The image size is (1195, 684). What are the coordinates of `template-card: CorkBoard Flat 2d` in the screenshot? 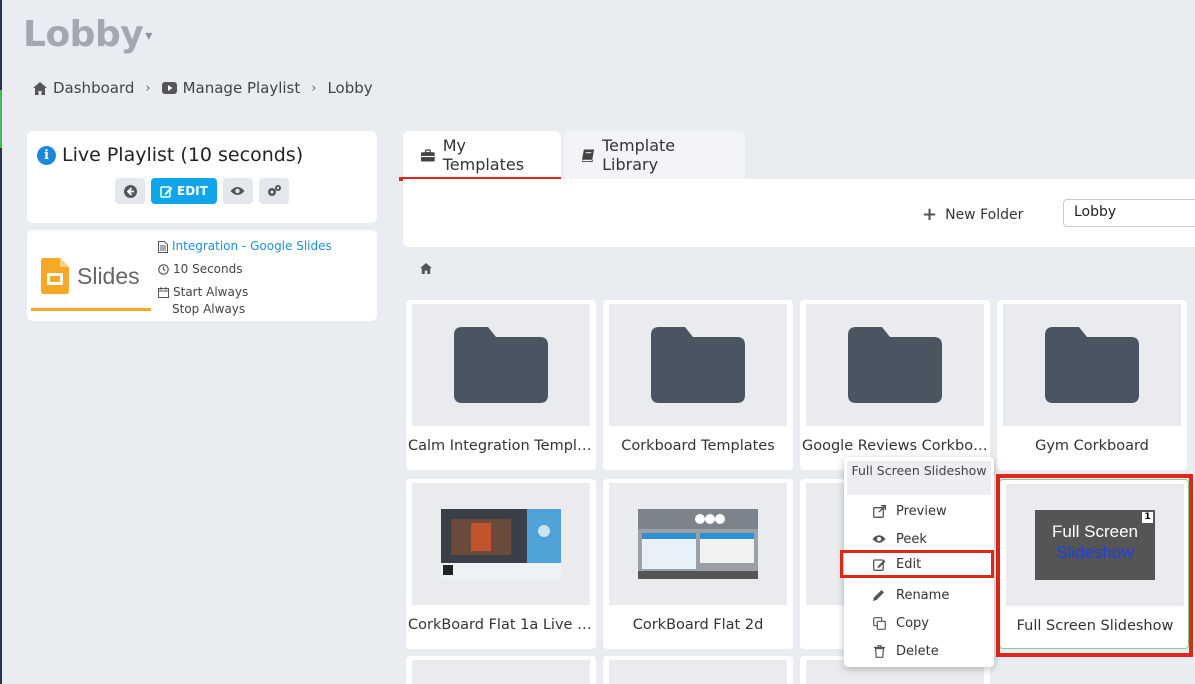 It's located at (698, 564).